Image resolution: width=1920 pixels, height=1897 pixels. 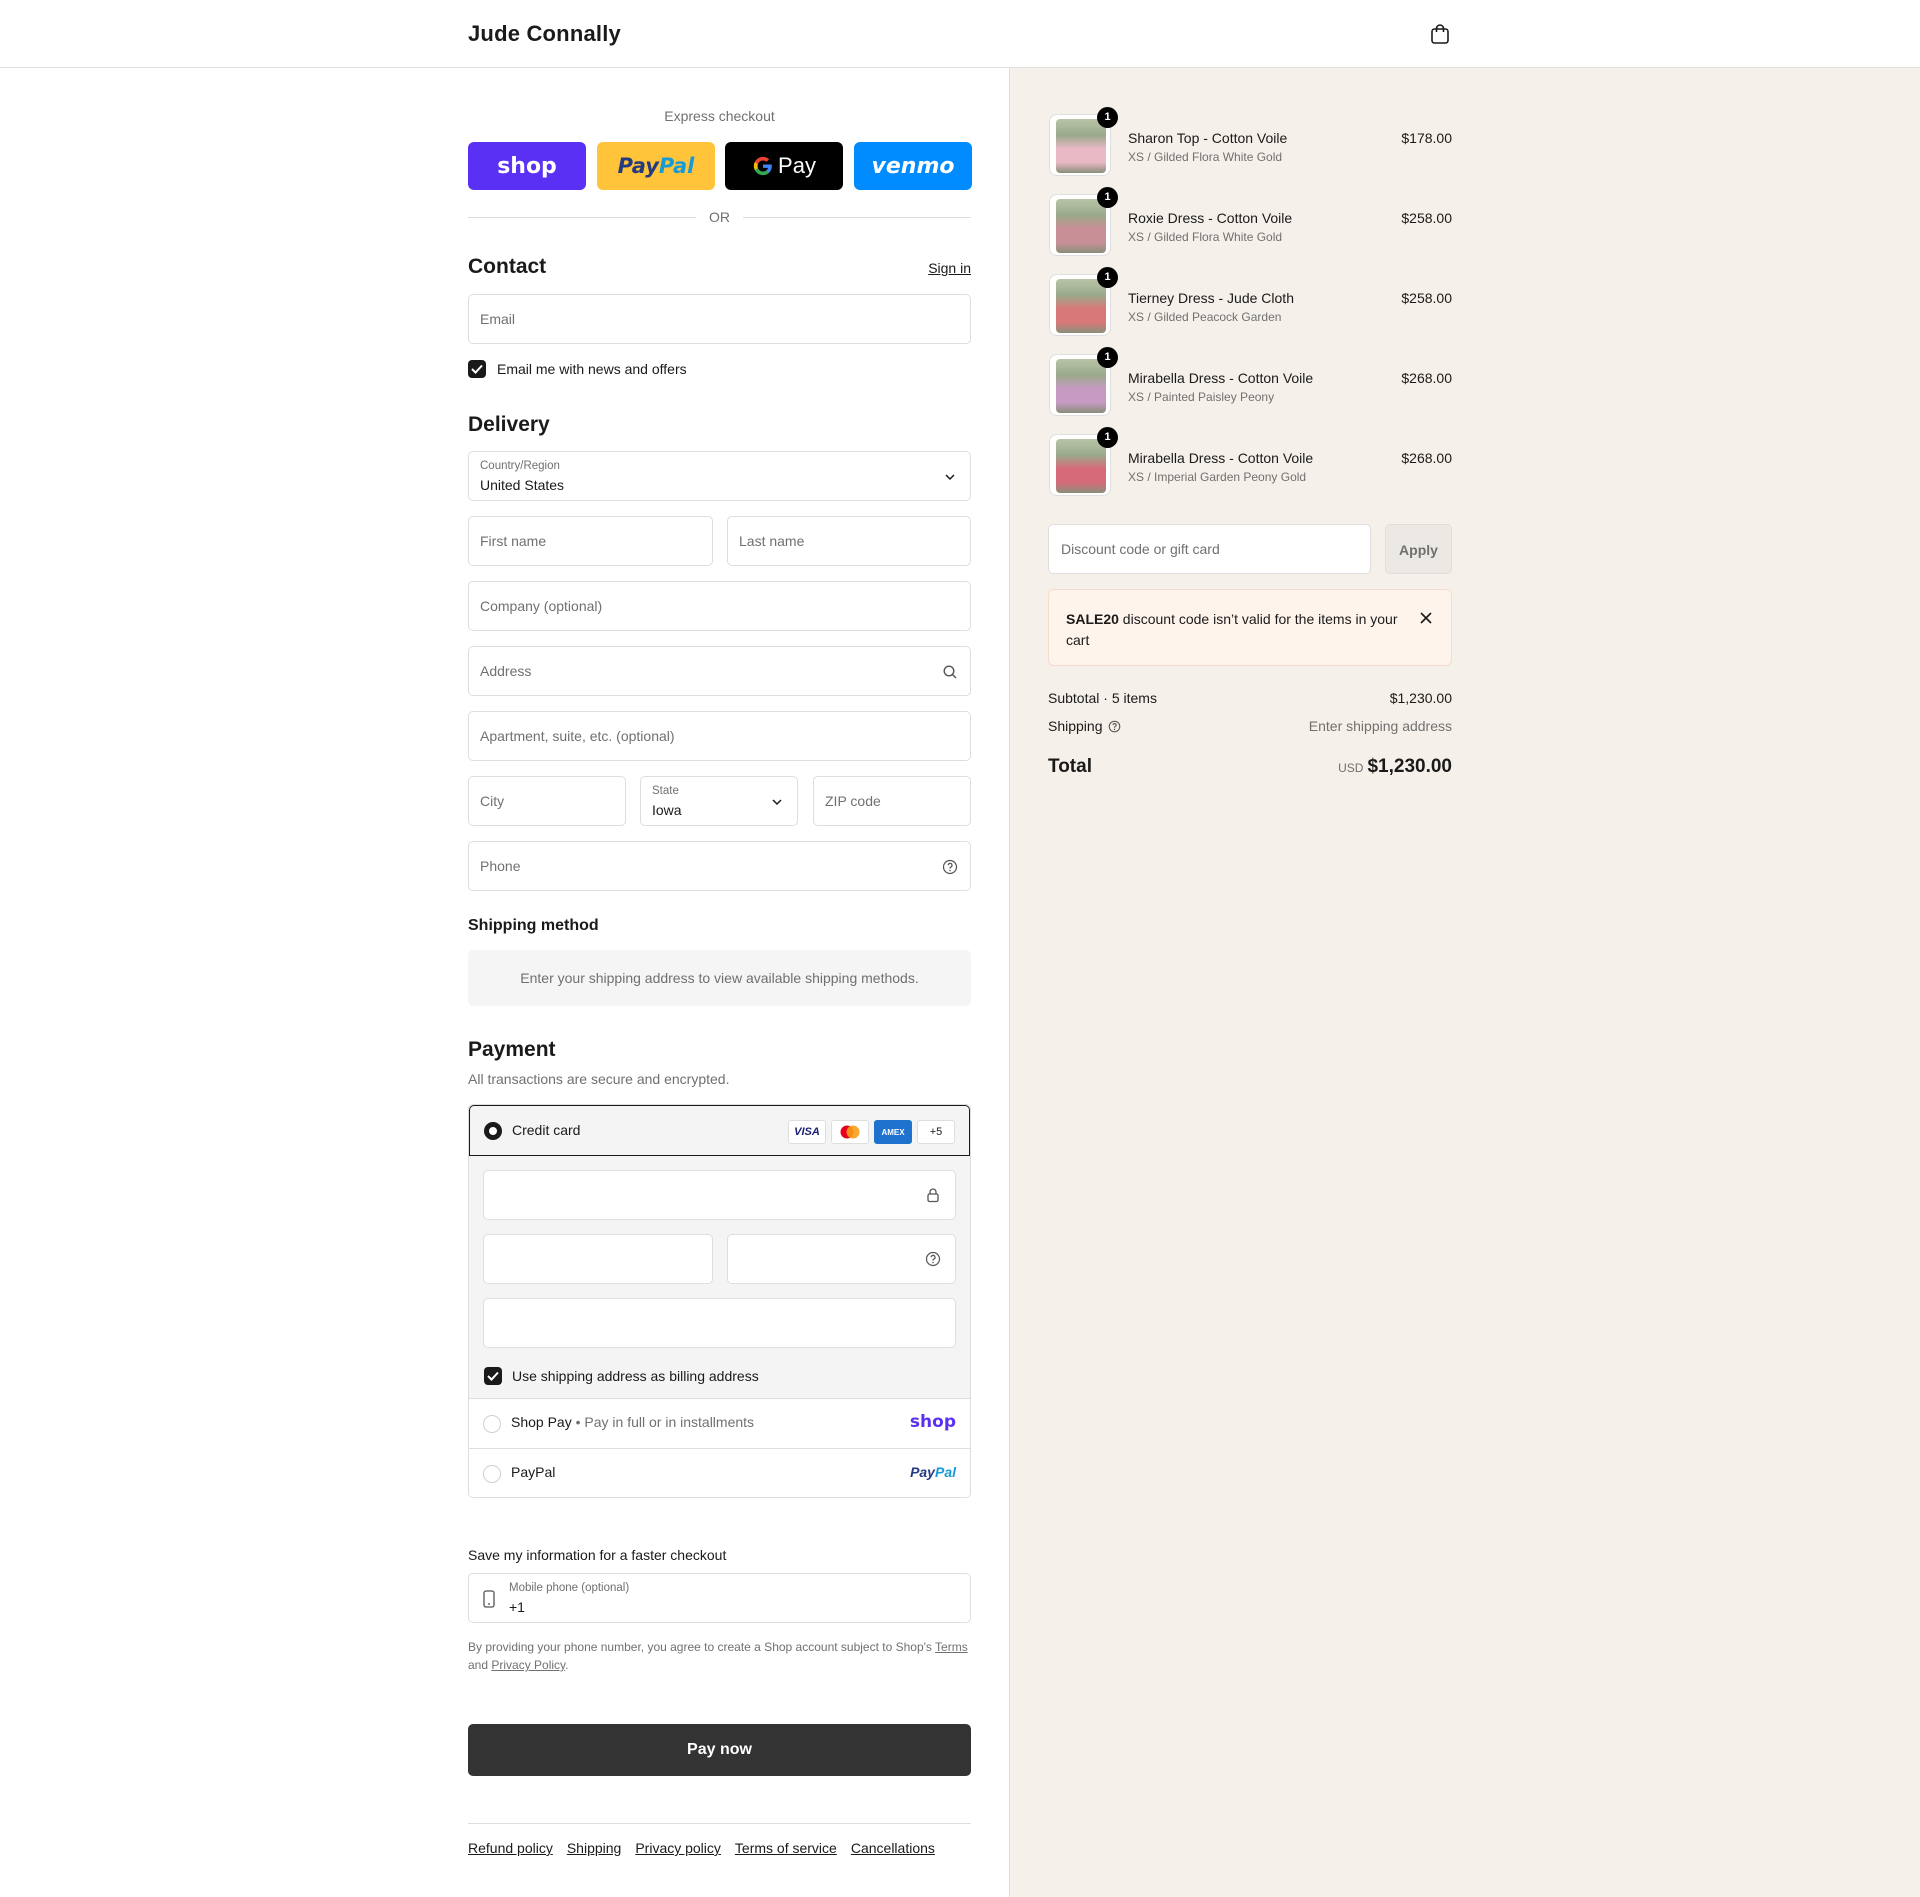 What do you see at coordinates (656, 166) in the screenshot?
I see `paypal-button: Pay Pal` at bounding box center [656, 166].